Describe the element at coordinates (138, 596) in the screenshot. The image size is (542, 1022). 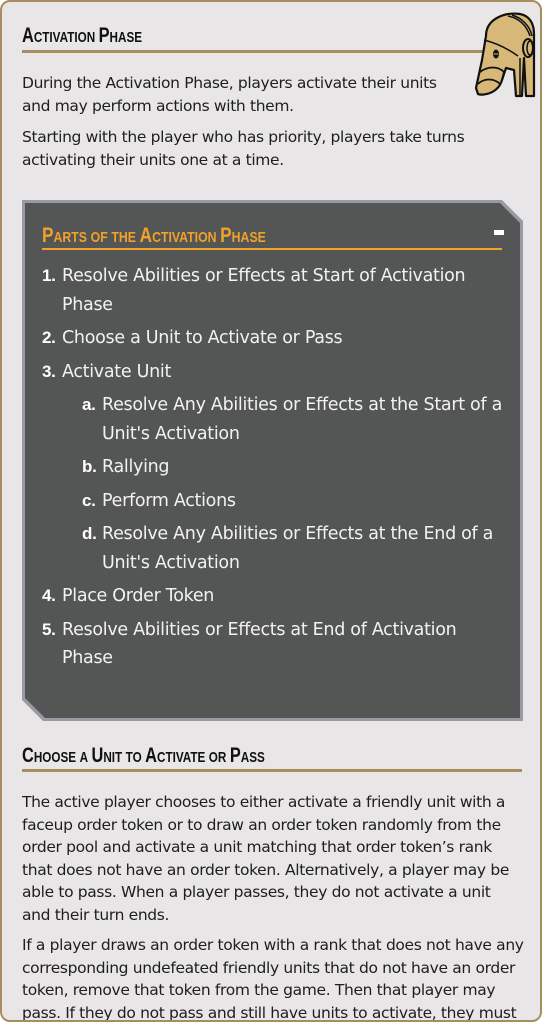
I see `step-text: Place Order Token` at that location.